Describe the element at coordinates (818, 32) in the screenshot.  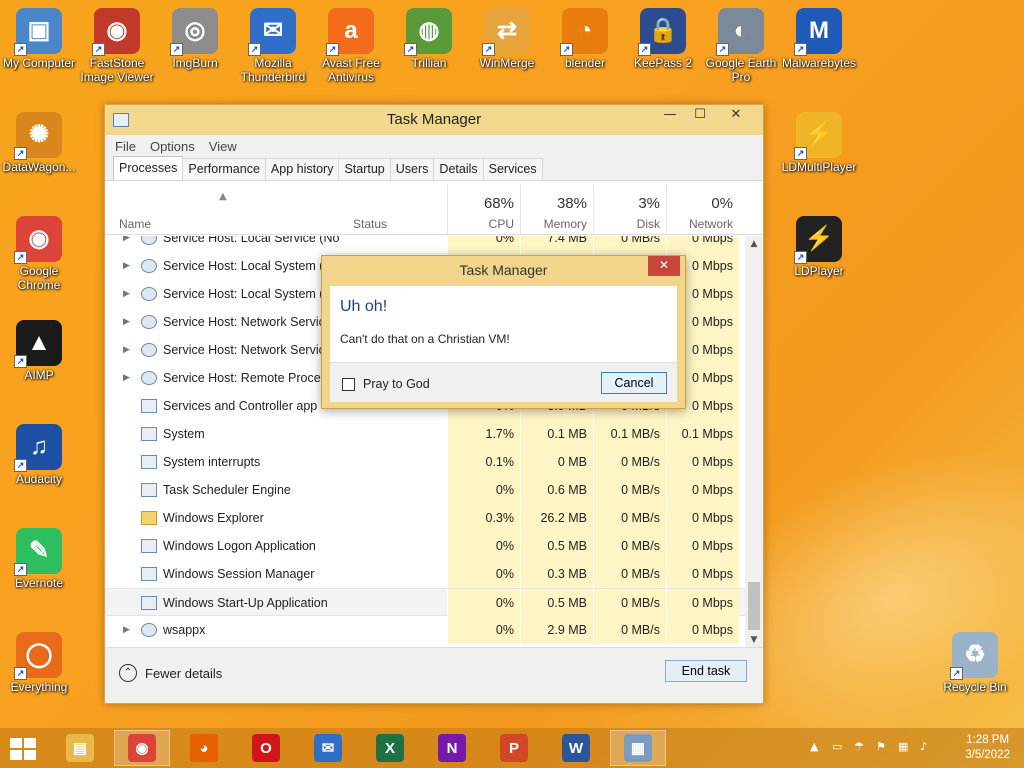
I see `malwarebytes-icon: M ↗` at that location.